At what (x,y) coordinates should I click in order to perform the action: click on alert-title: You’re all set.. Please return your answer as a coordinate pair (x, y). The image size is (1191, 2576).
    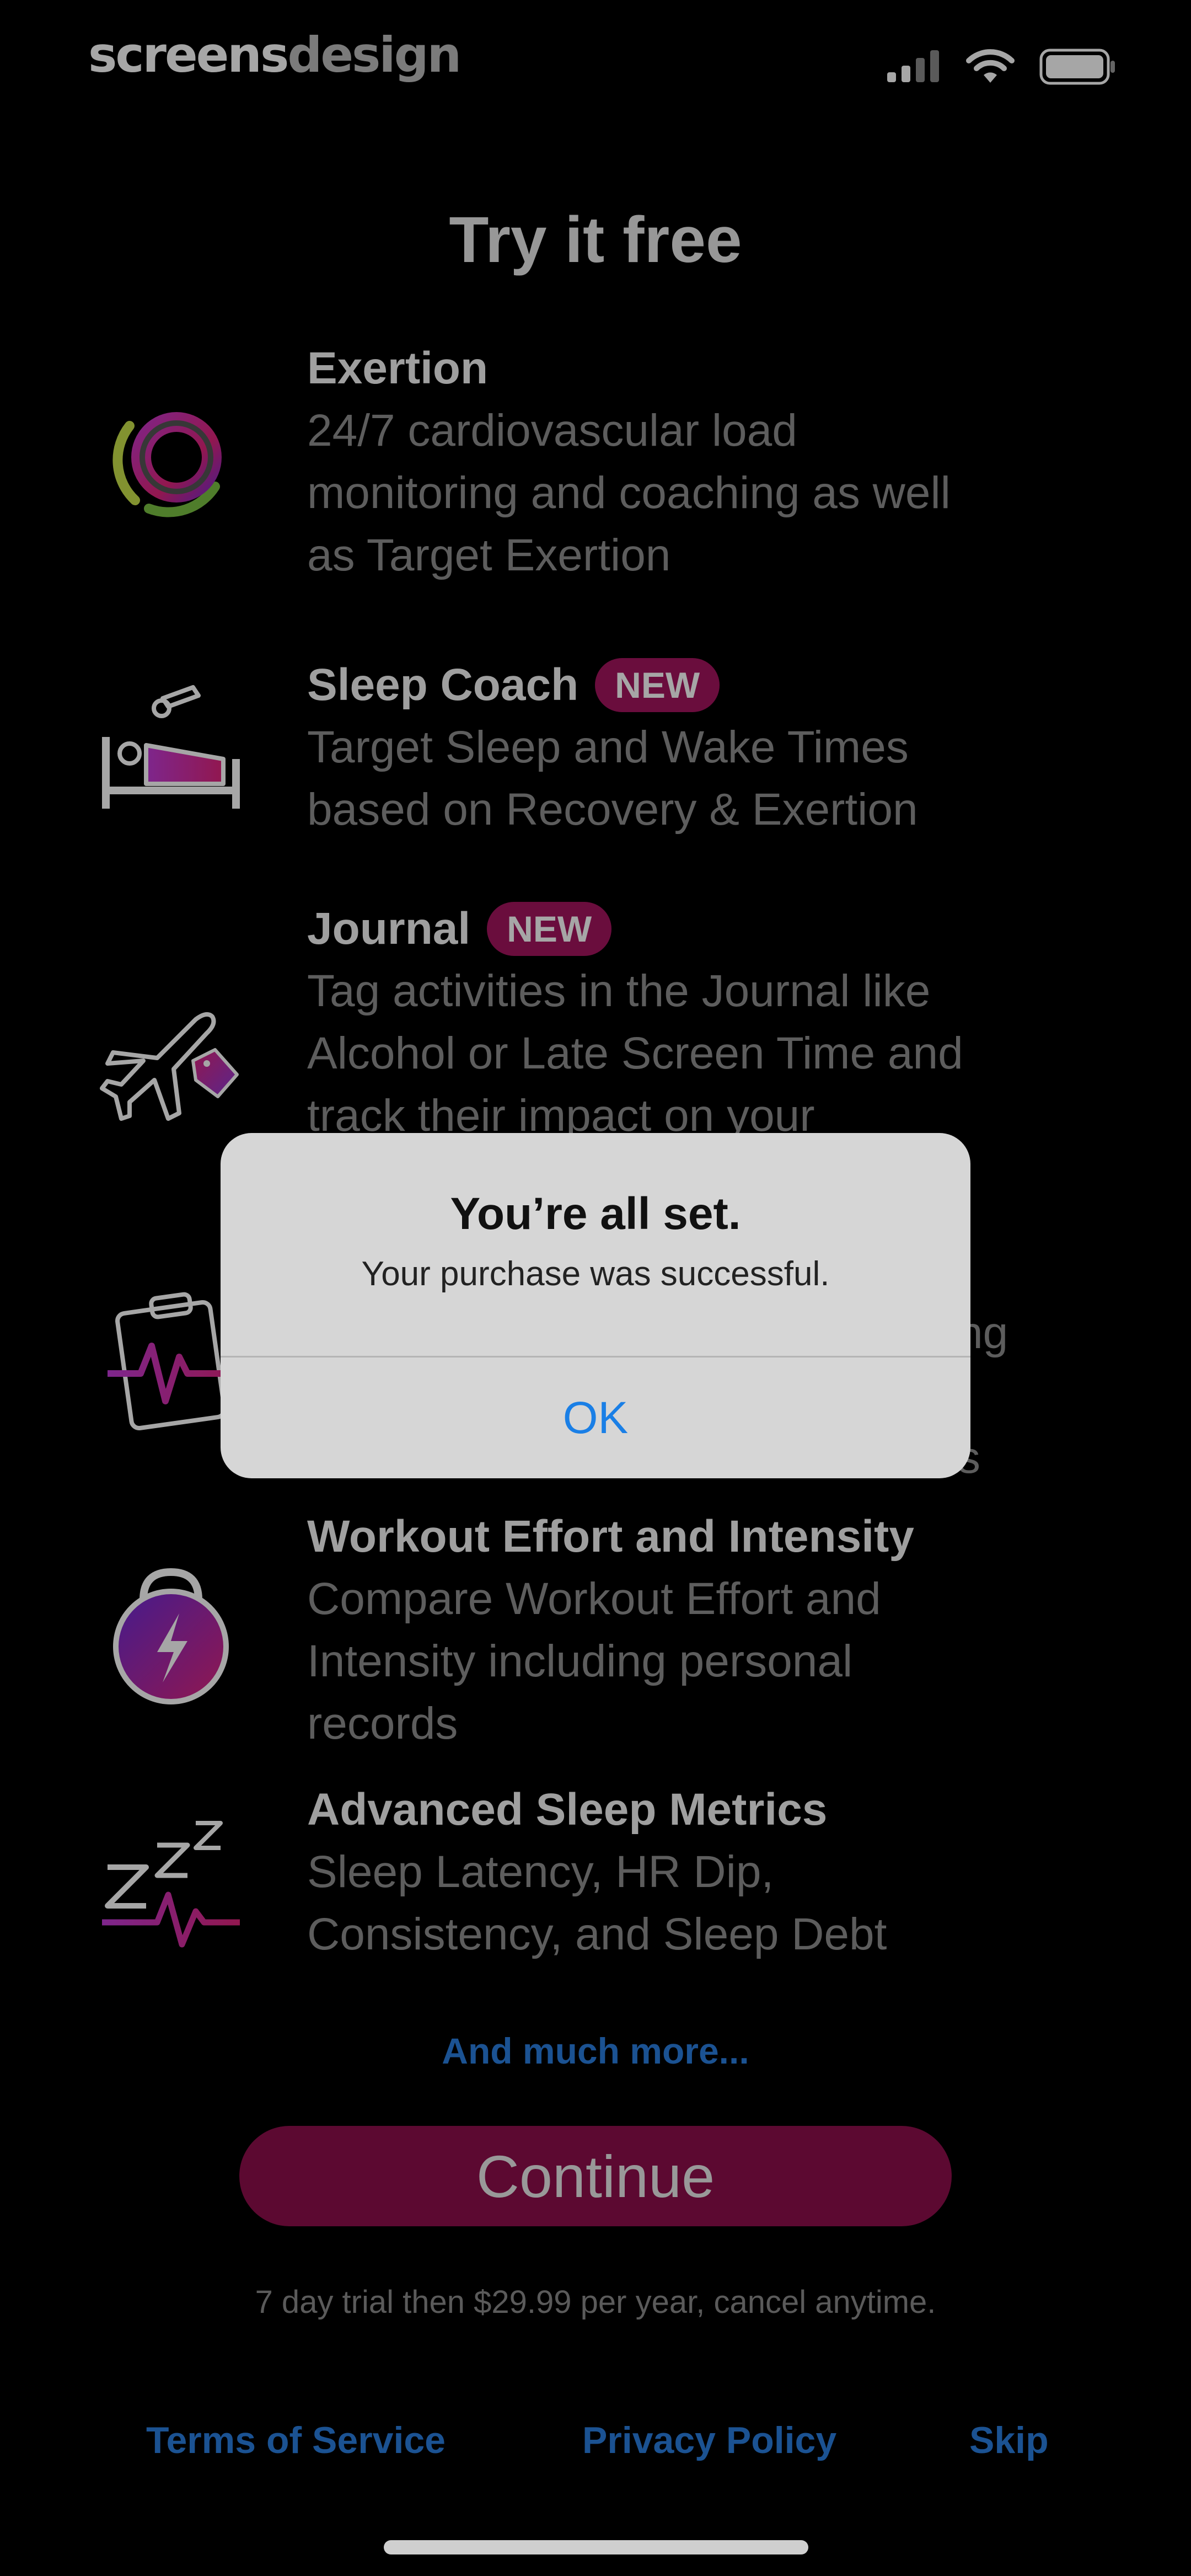
    Looking at the image, I should click on (595, 1214).